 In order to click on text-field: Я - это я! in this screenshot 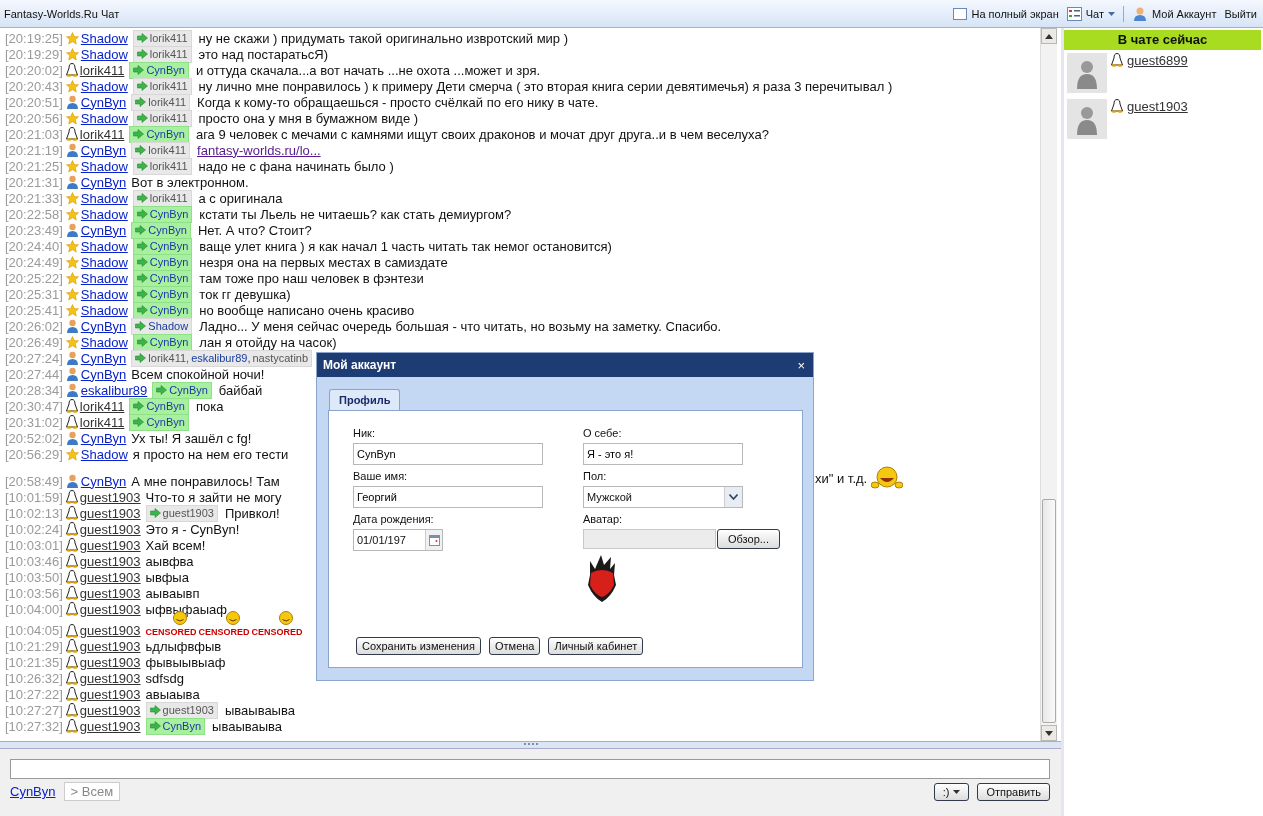, I will do `click(663, 454)`.